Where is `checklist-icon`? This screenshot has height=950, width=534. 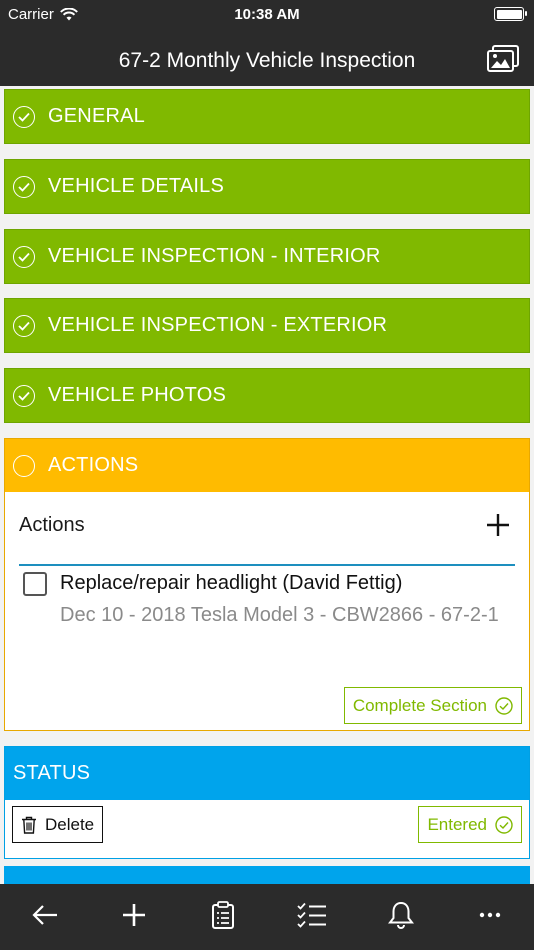
checklist-icon is located at coordinates (311, 915).